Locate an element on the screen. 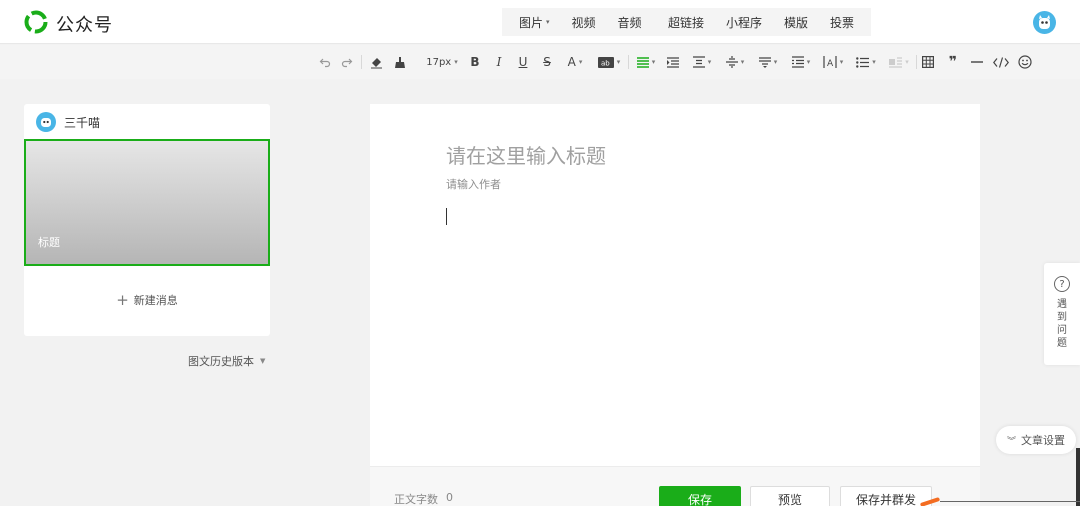  insert-image-button: 图片 ▾ is located at coordinates (534, 22).